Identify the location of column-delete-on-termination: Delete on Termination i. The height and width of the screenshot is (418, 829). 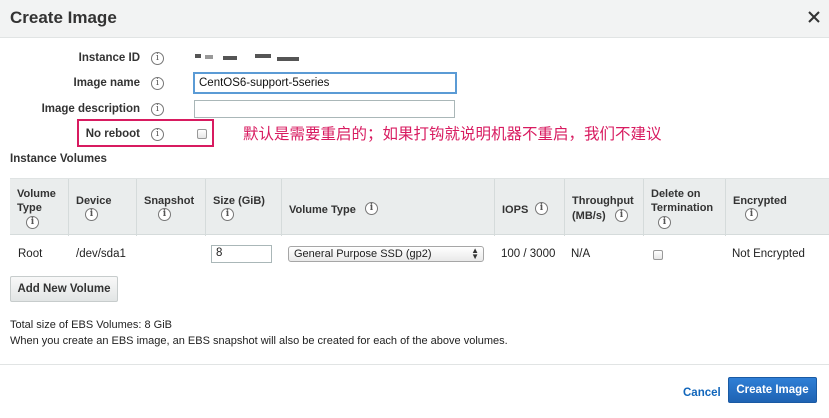
(684, 207).